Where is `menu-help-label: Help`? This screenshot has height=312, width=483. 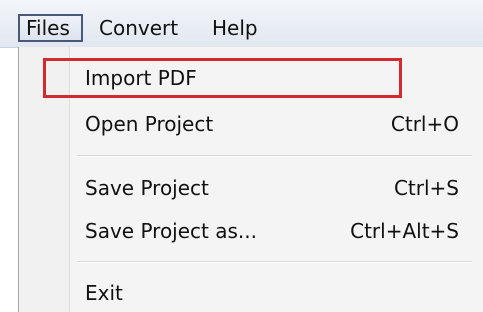 menu-help-label: Help is located at coordinates (235, 28).